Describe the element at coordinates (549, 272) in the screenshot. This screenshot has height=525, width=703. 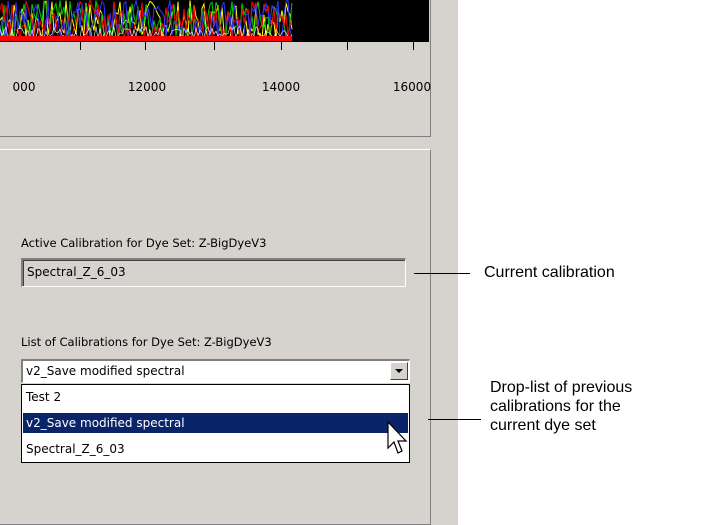
I see `current-calibration-callout: Current calibration` at that location.